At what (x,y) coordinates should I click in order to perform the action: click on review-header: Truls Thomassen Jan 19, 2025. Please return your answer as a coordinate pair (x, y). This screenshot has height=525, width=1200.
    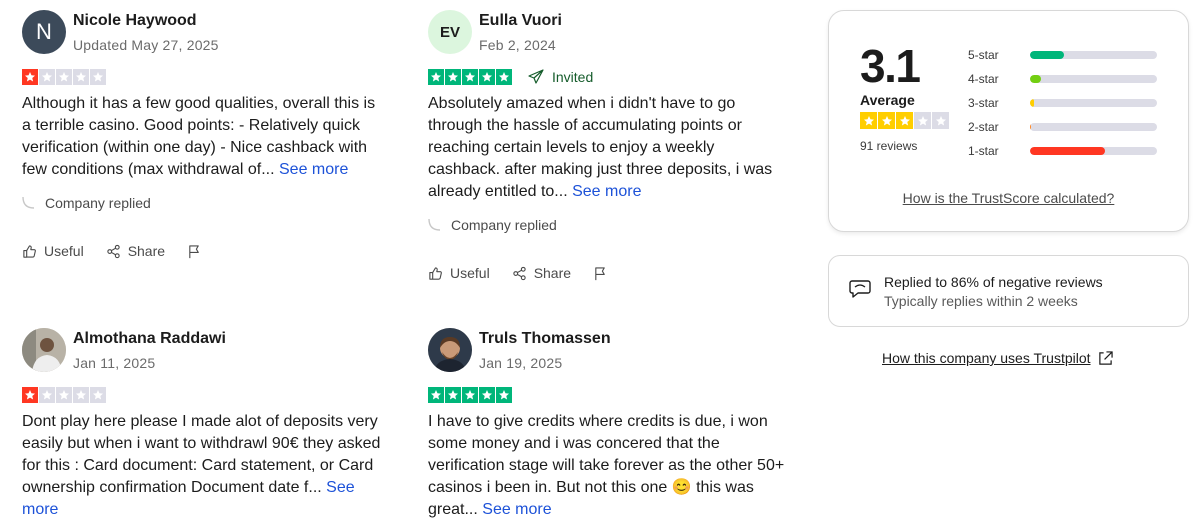
    Looking at the image, I should click on (608, 350).